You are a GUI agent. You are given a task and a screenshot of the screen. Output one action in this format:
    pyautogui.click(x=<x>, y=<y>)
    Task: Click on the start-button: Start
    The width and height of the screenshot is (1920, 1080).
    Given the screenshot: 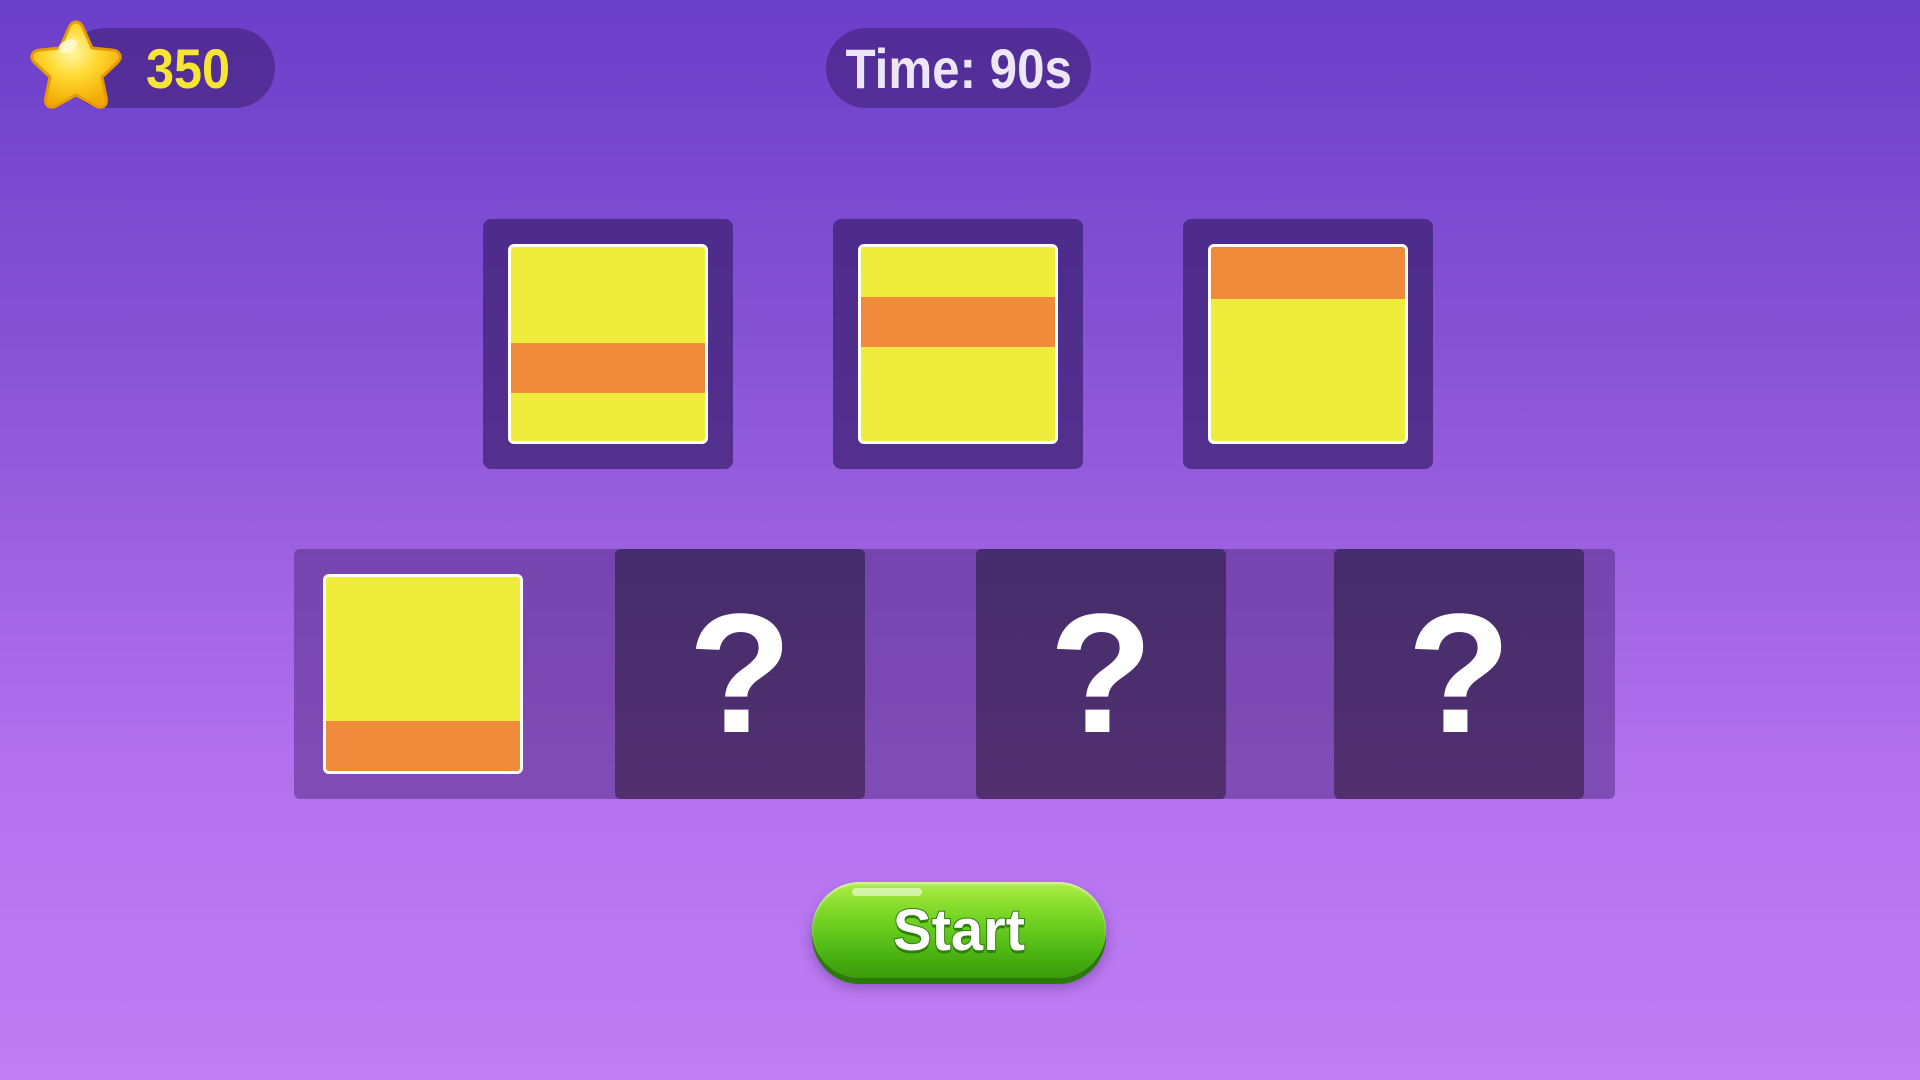 What is the action you would take?
    pyautogui.click(x=959, y=930)
    